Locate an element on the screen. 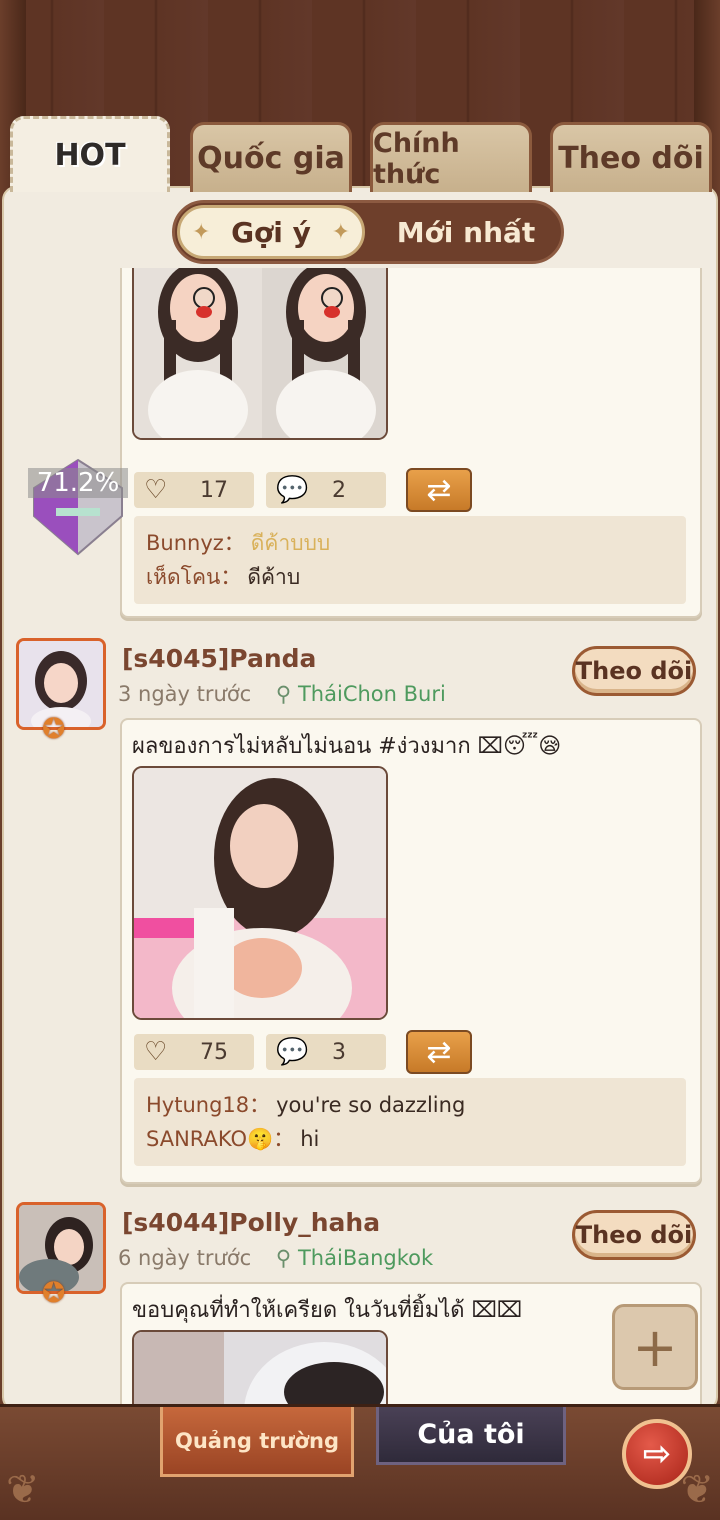 The height and width of the screenshot is (1520, 720). progress-widget: 71.2% is located at coordinates (78, 508).